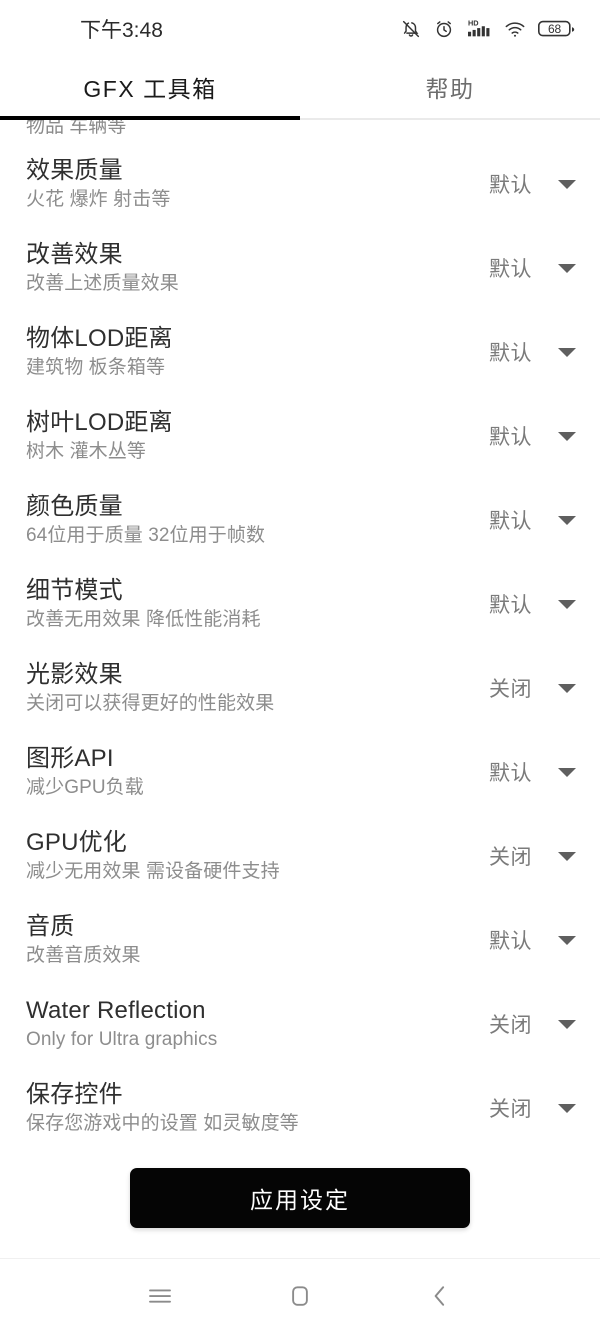 This screenshot has height=1333, width=600. I want to click on setting-subtitle: 关闭可以获得更好的性能效果, so click(150, 703).